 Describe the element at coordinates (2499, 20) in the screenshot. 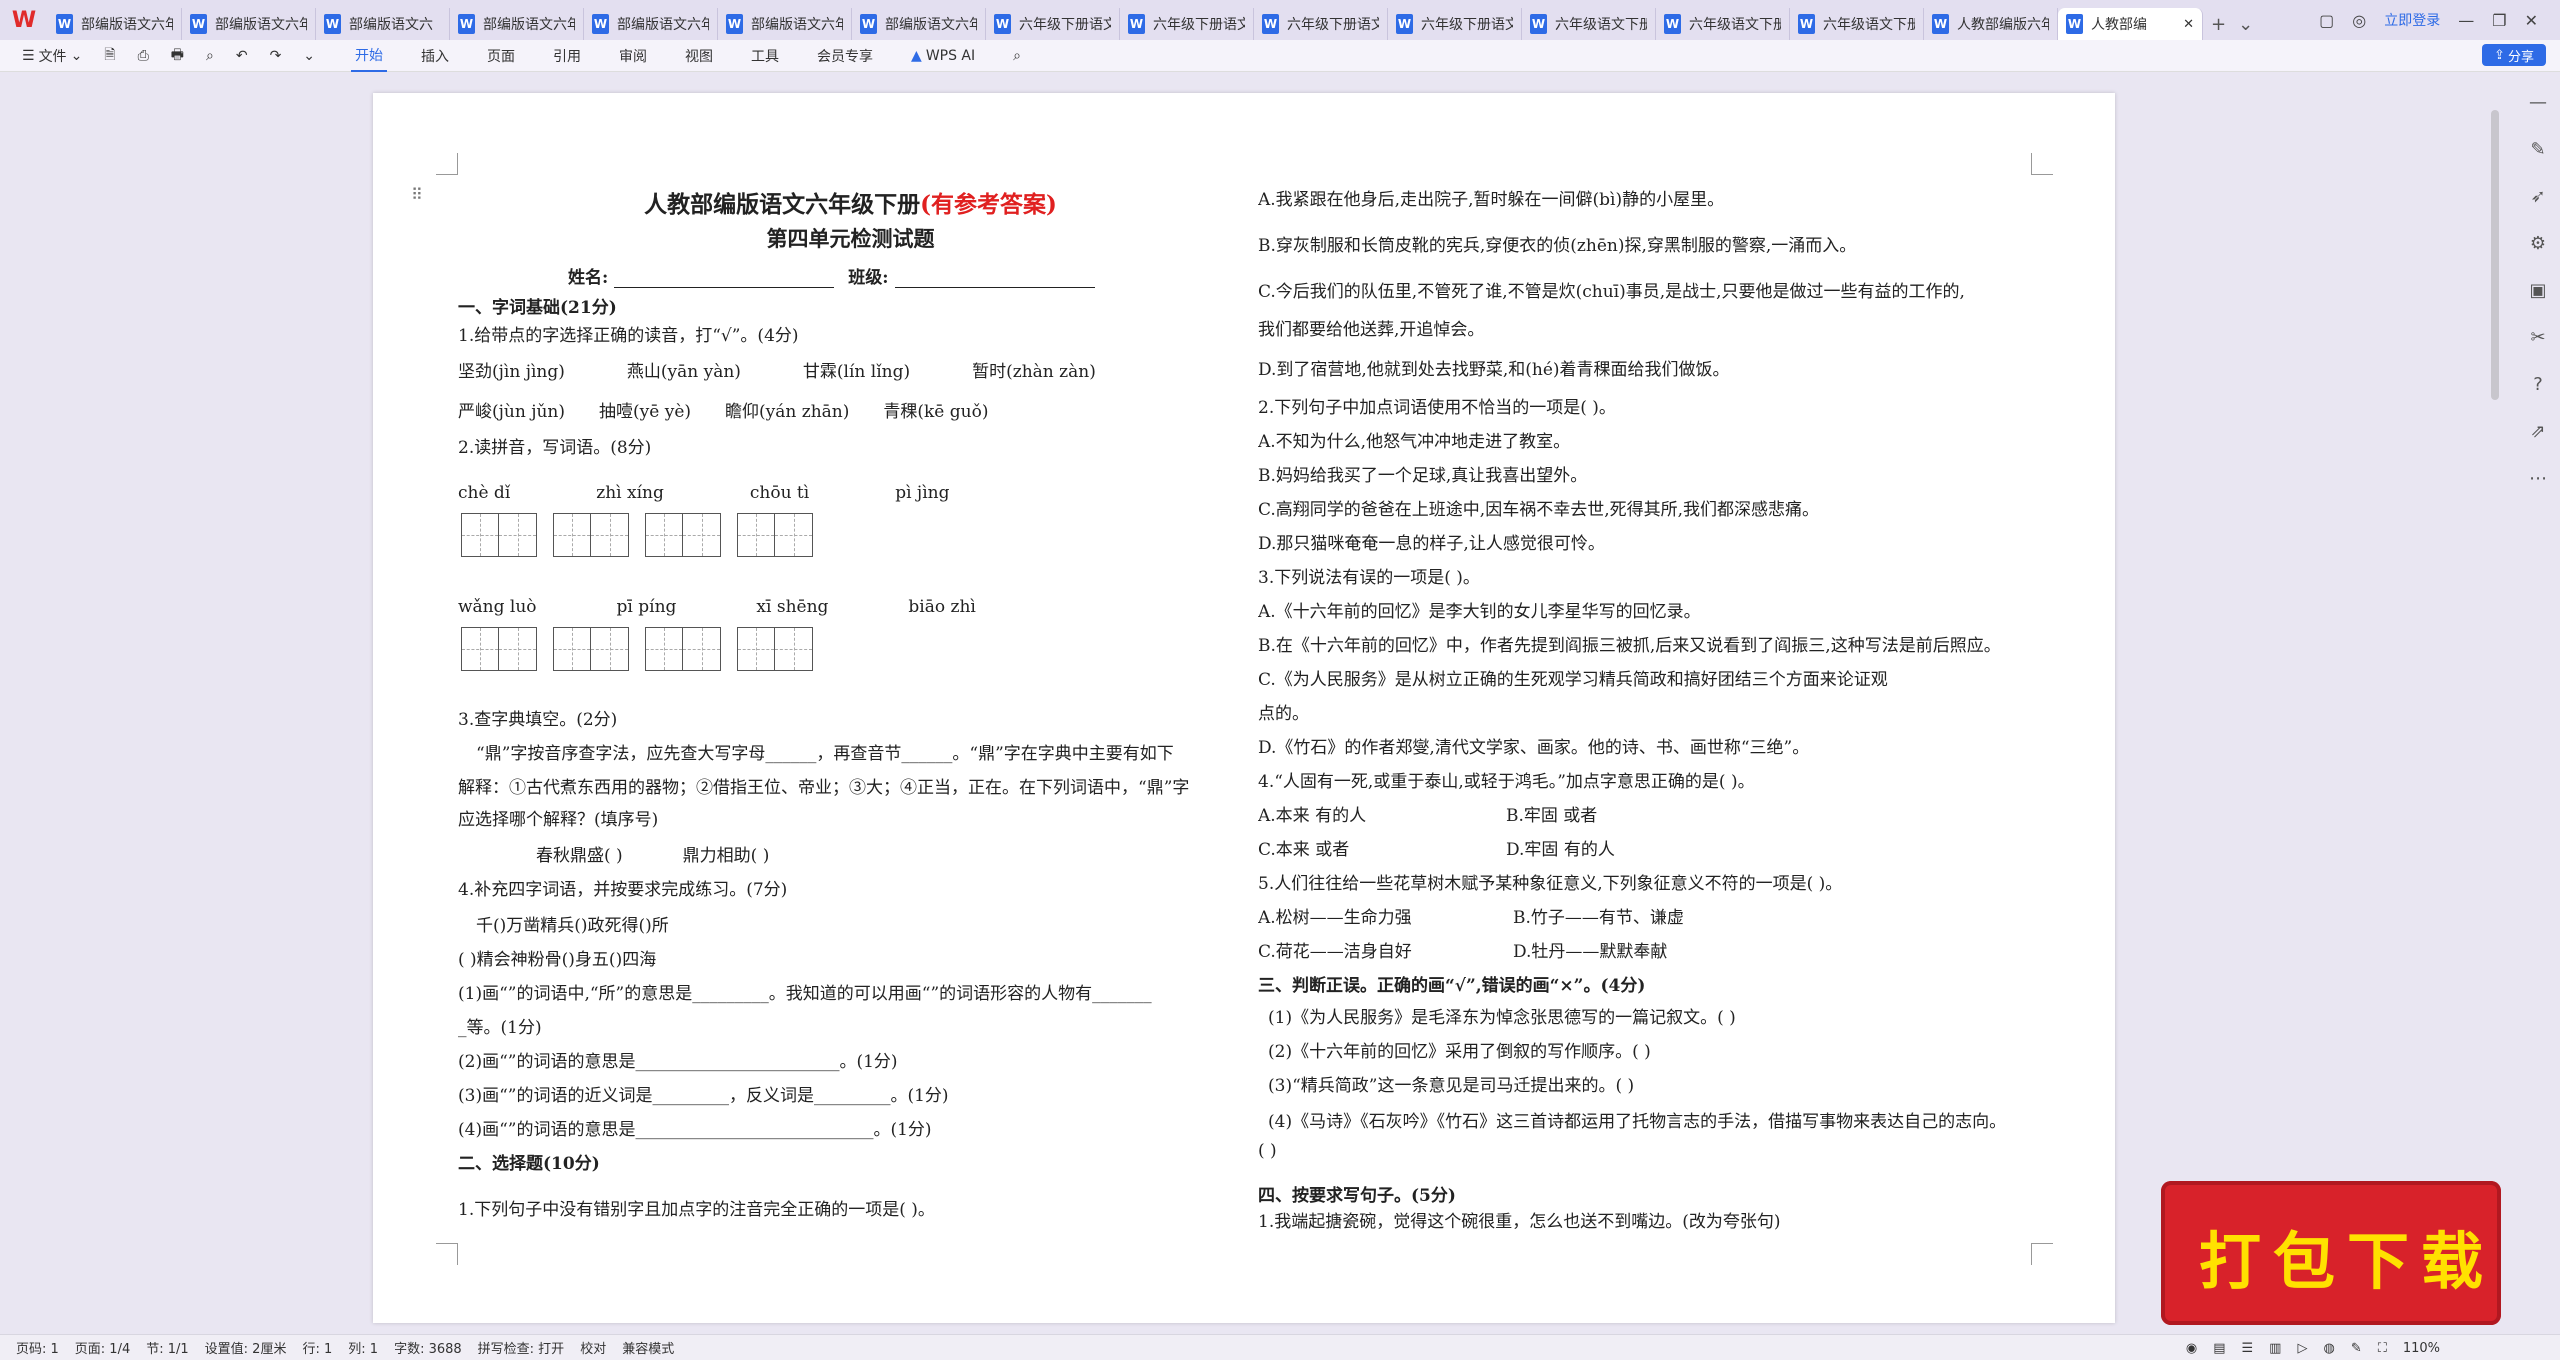

I see `restore-icon: ❐` at that location.